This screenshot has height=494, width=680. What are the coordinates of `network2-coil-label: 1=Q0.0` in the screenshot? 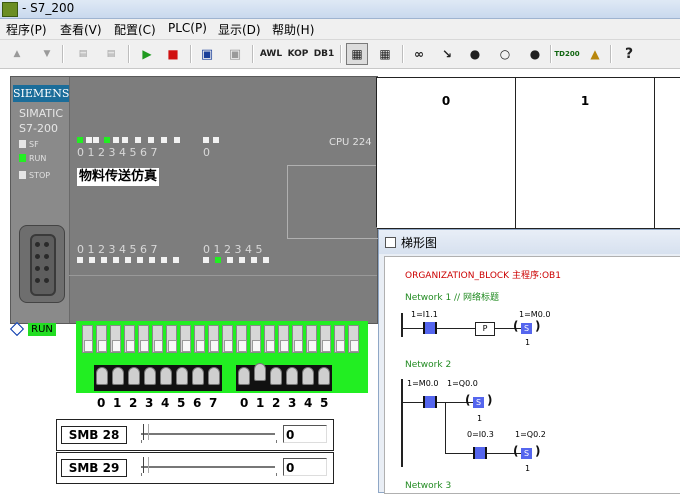 It's located at (462, 383).